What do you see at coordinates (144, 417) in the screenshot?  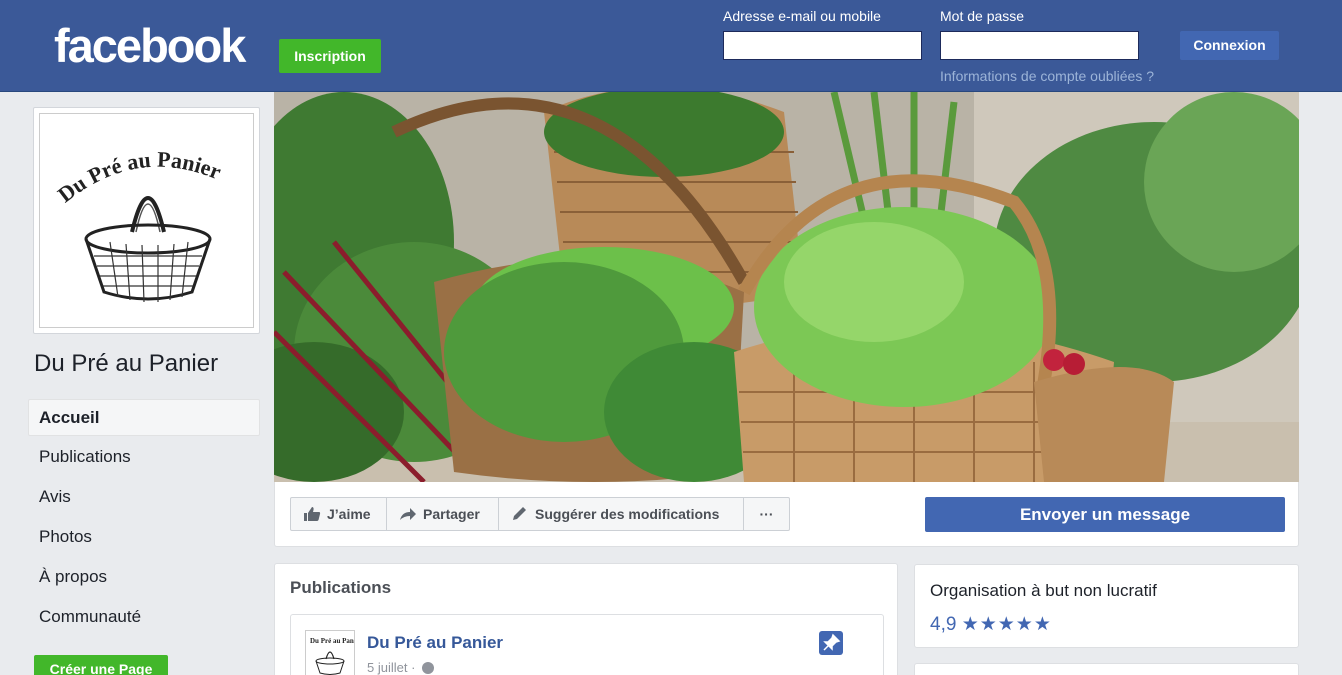 I see `sidebar-item-accueil: Accueil` at bounding box center [144, 417].